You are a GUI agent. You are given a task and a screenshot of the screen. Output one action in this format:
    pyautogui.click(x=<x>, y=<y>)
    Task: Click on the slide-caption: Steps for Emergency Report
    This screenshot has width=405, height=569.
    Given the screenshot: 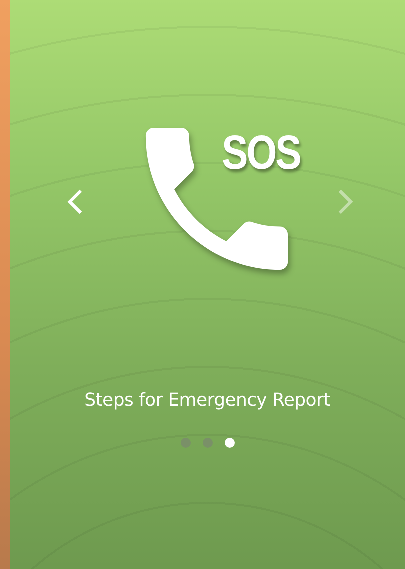 What is the action you would take?
    pyautogui.click(x=207, y=400)
    